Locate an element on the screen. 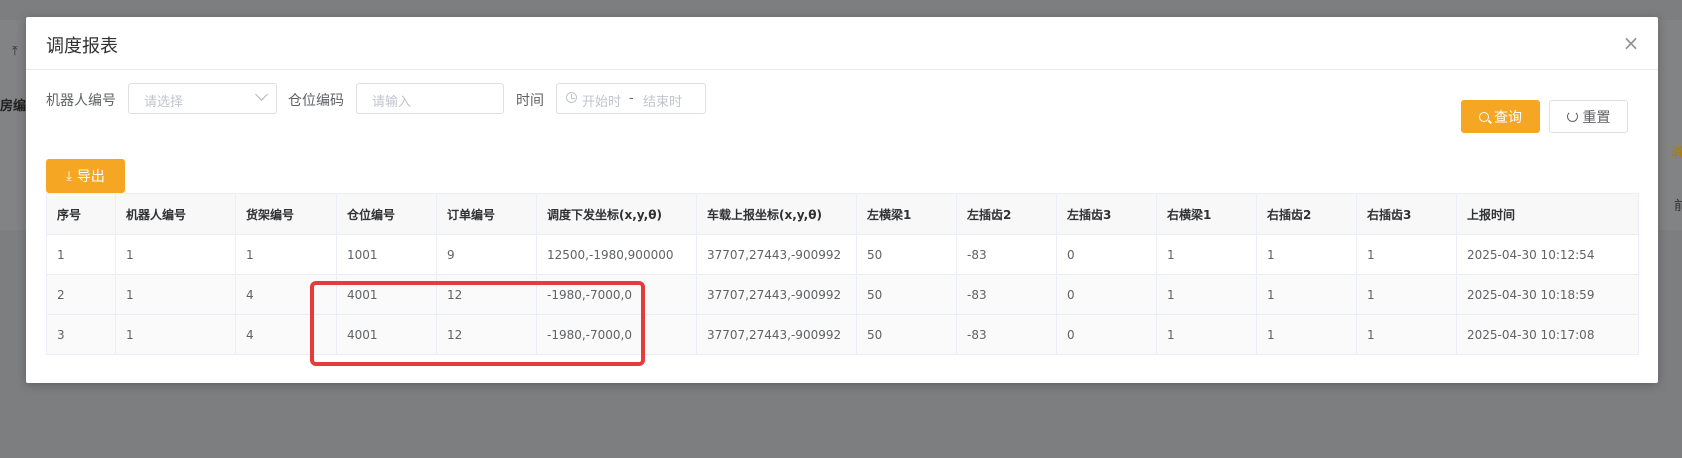 The height and width of the screenshot is (458, 1682). background-fragment-right-small: 前 is located at coordinates (1678, 206).